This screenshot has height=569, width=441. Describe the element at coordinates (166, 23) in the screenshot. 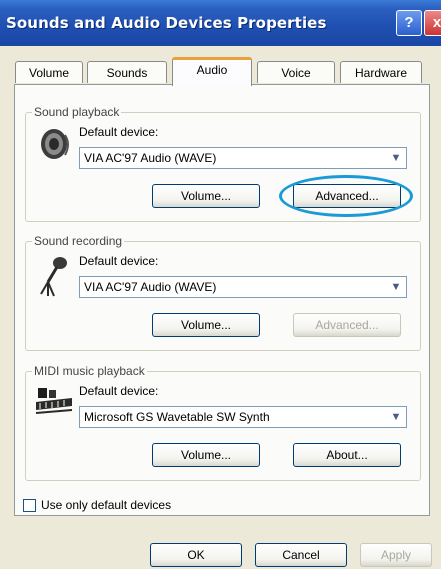

I see `window-title: Sounds and Audio Devices Properties` at that location.